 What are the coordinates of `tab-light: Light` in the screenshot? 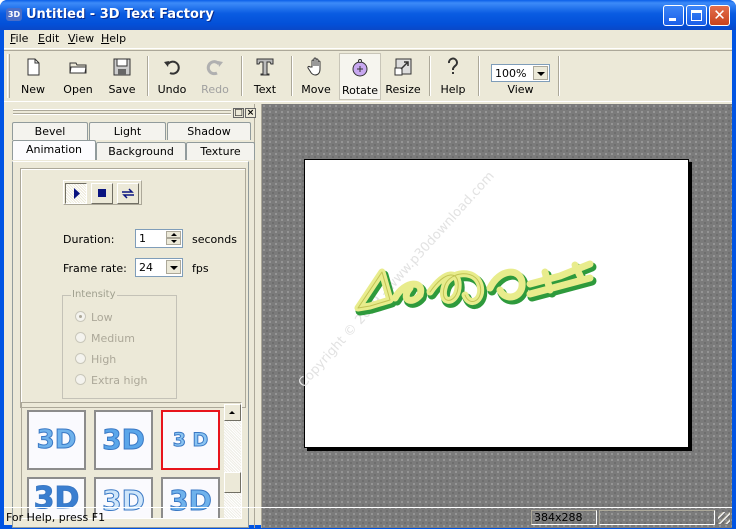 It's located at (127, 131).